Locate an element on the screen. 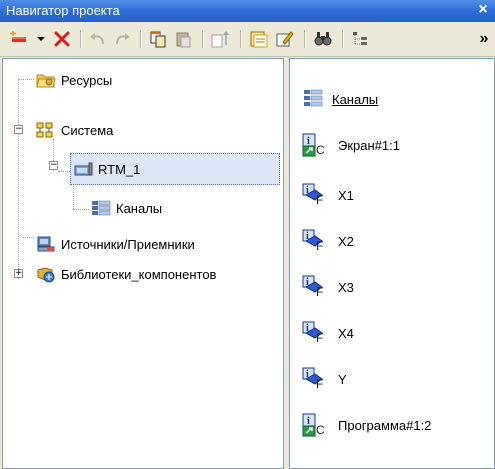 Image resolution: width=495 pixels, height=469 pixels. redo-button is located at coordinates (122, 39).